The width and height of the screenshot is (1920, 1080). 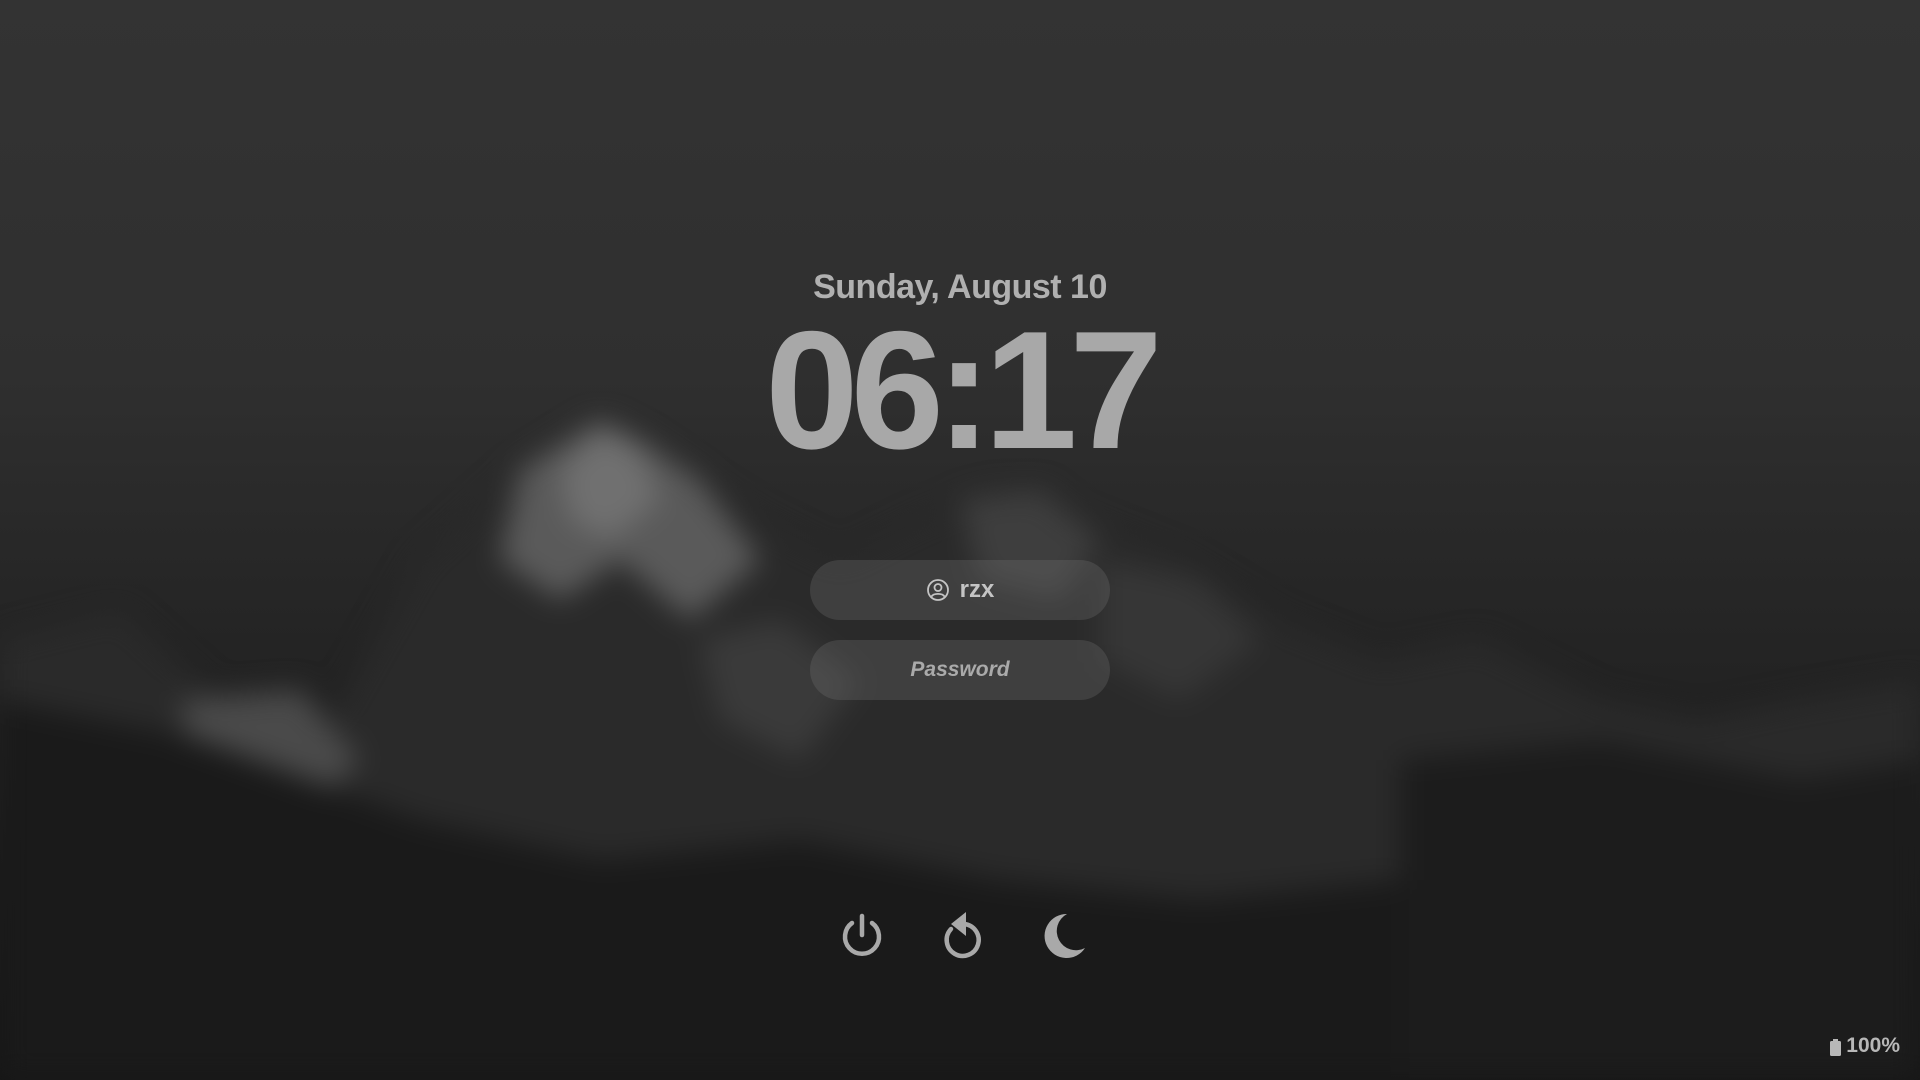 I want to click on moon-icon, so click(x=1064, y=935).